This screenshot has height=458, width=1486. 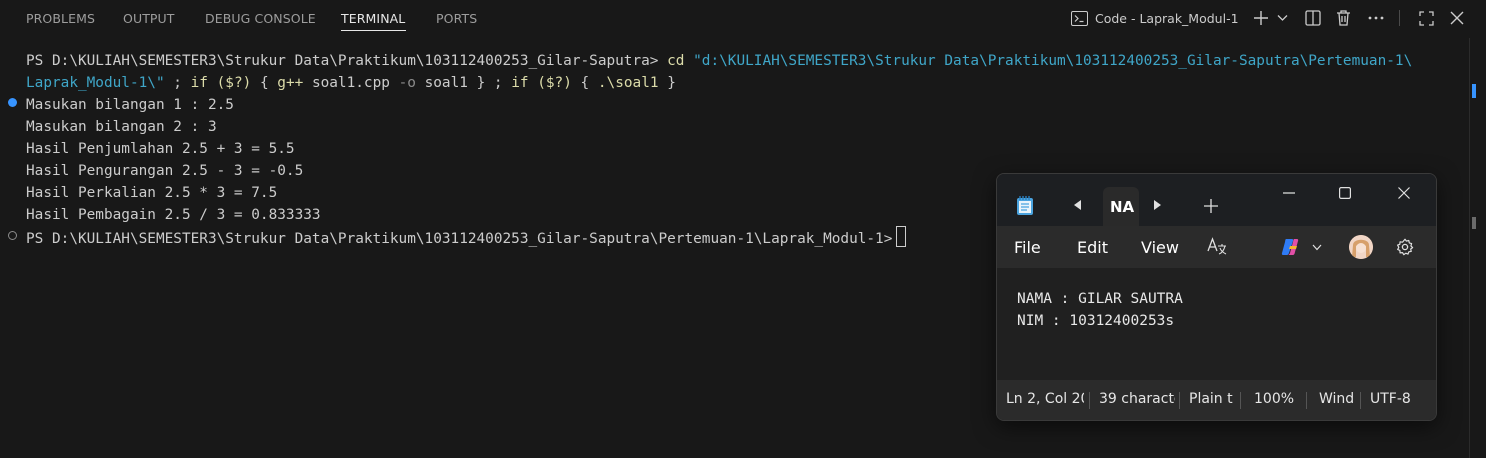 I want to click on cmd-cd: cd, so click(x=676, y=61).